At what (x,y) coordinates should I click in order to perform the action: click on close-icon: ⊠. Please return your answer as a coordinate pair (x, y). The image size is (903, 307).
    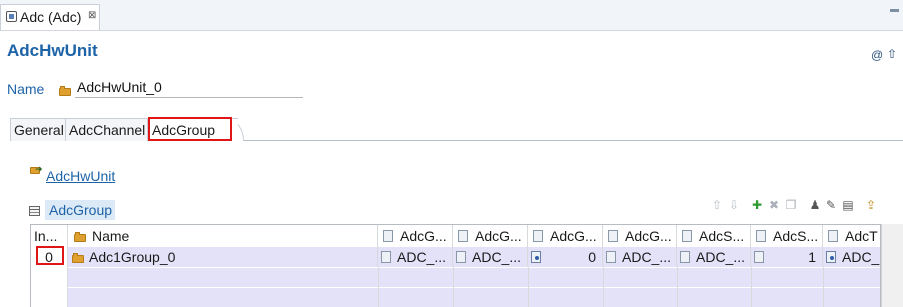
    Looking at the image, I should click on (92, 15).